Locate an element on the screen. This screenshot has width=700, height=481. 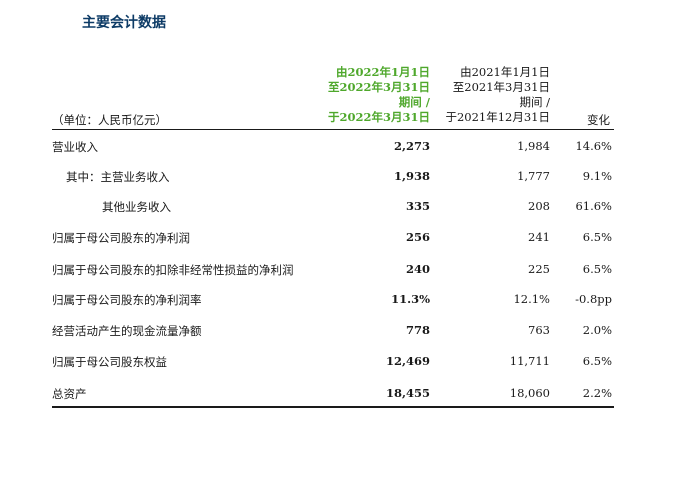
table-row: 经营活动产生的现金流量净额 778 763 2.0% is located at coordinates (350, 333).